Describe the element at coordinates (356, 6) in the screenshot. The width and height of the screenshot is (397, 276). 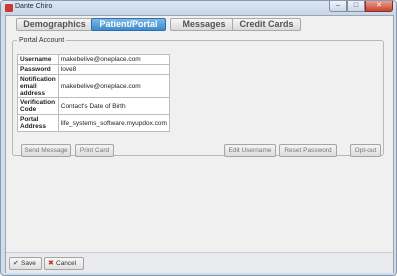
I see `maximize-button: □` at that location.